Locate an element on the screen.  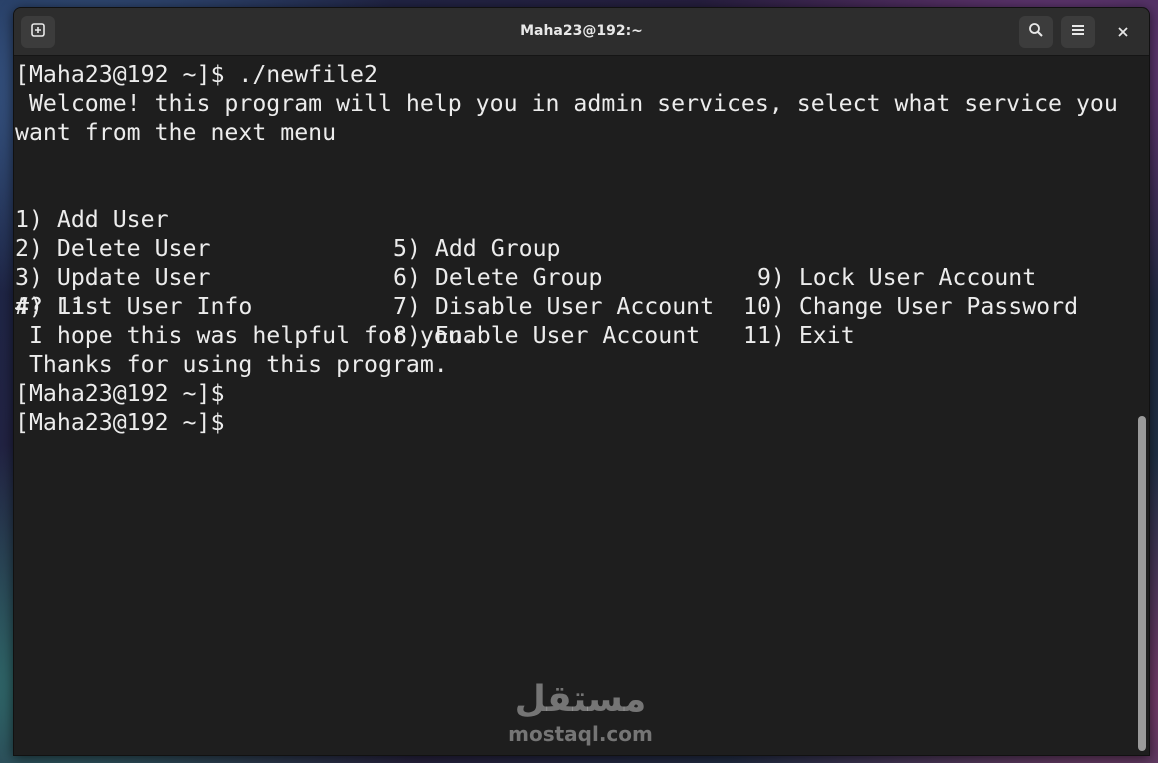
search-button is located at coordinates (1036, 32).